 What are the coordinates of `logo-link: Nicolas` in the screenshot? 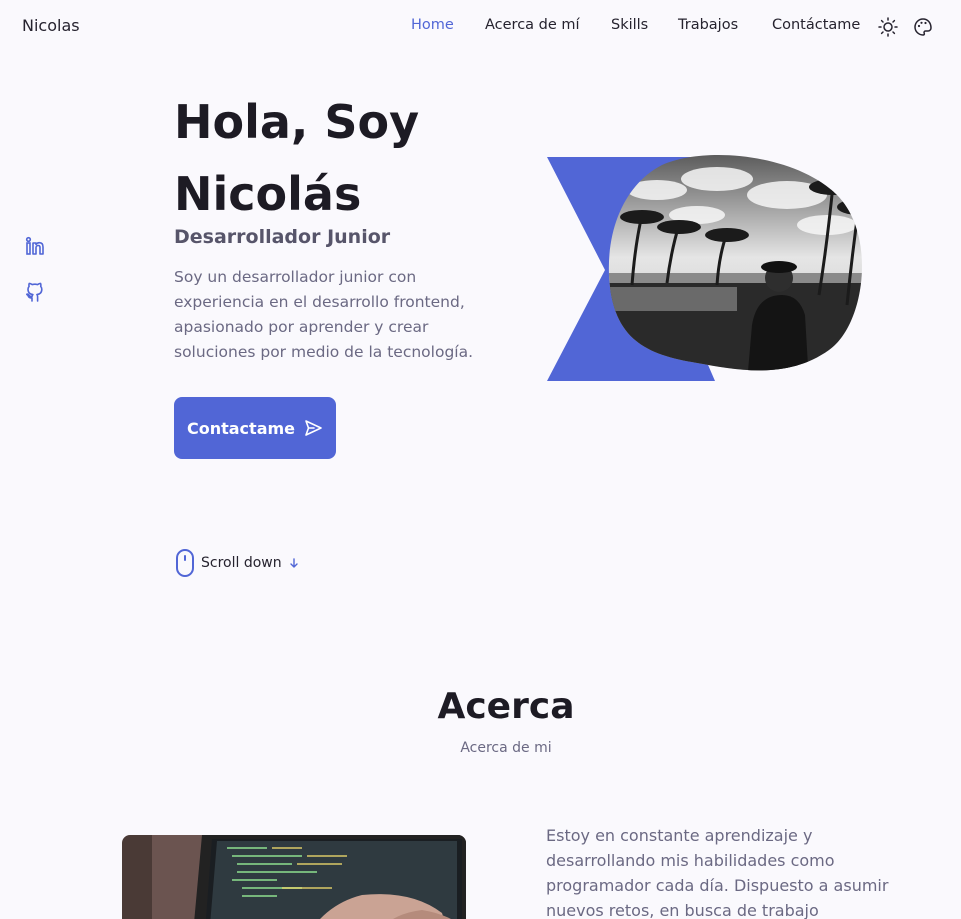 It's located at (51, 25).